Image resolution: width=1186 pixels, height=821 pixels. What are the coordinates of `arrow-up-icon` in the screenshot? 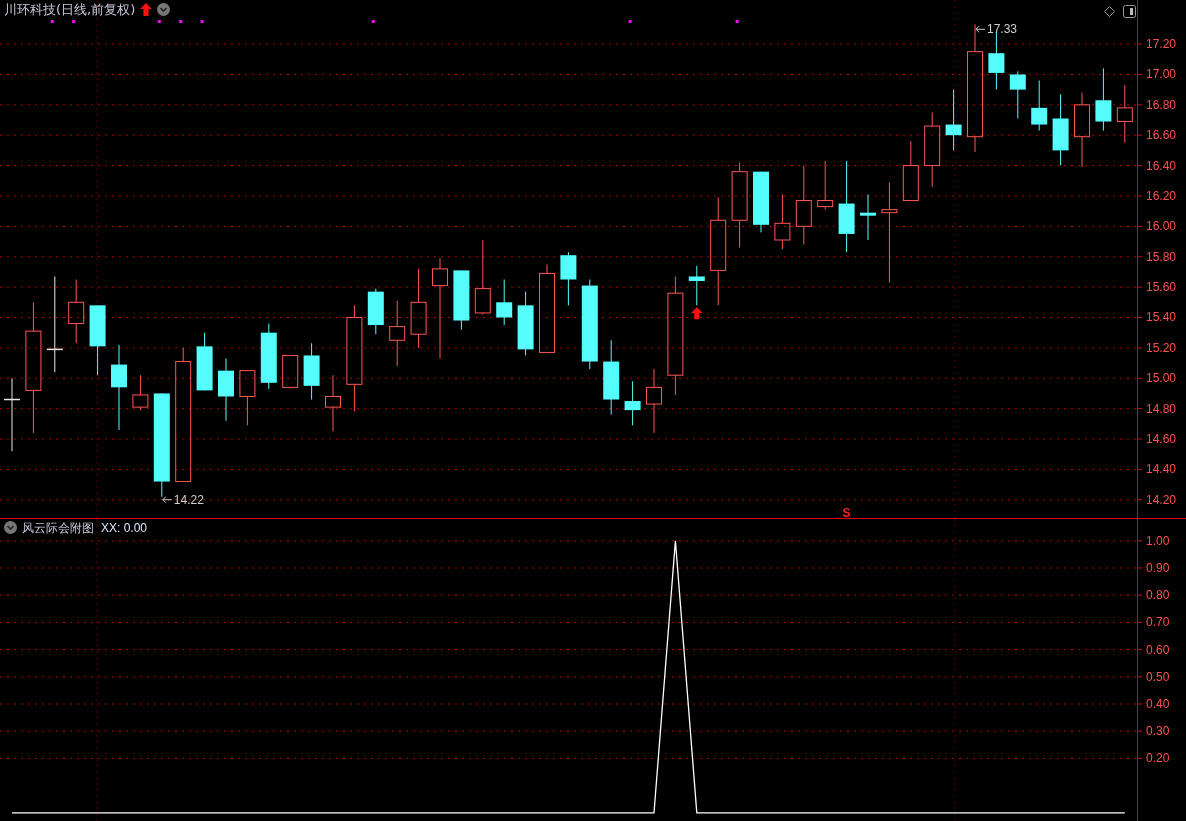 It's located at (146, 9).